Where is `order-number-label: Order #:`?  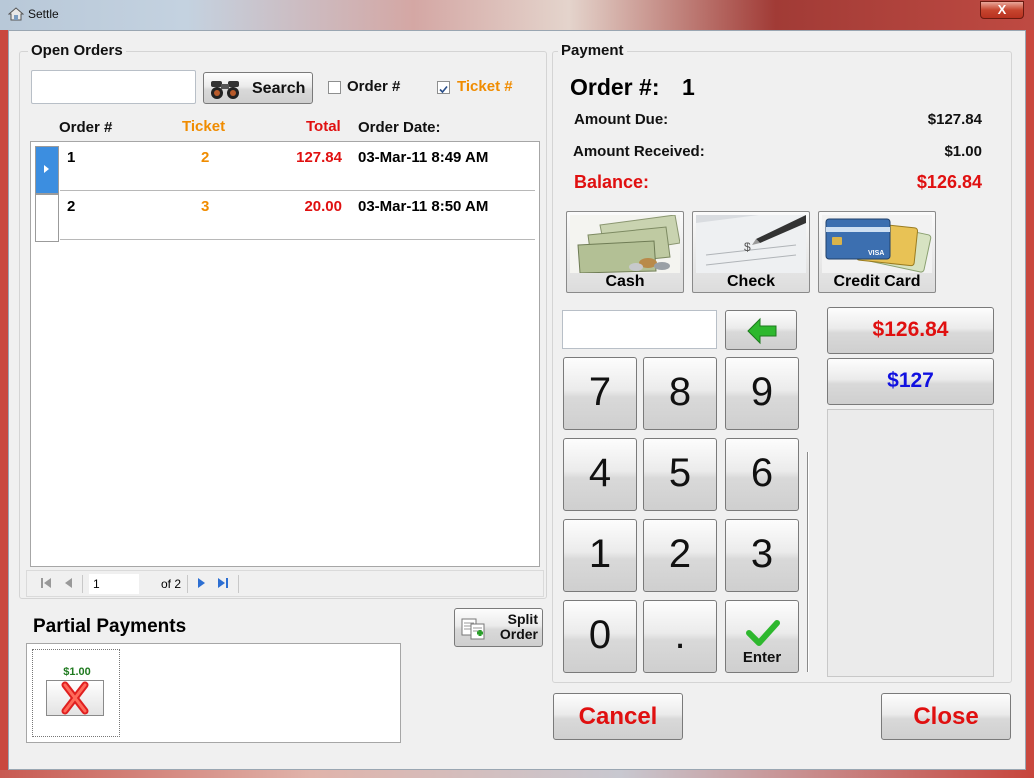
order-number-label: Order #: is located at coordinates (615, 87).